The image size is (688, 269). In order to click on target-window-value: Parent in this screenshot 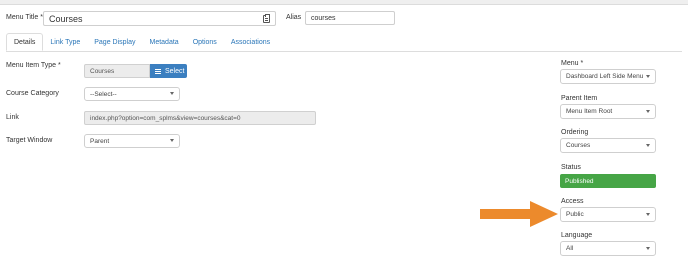, I will do `click(100, 141)`.